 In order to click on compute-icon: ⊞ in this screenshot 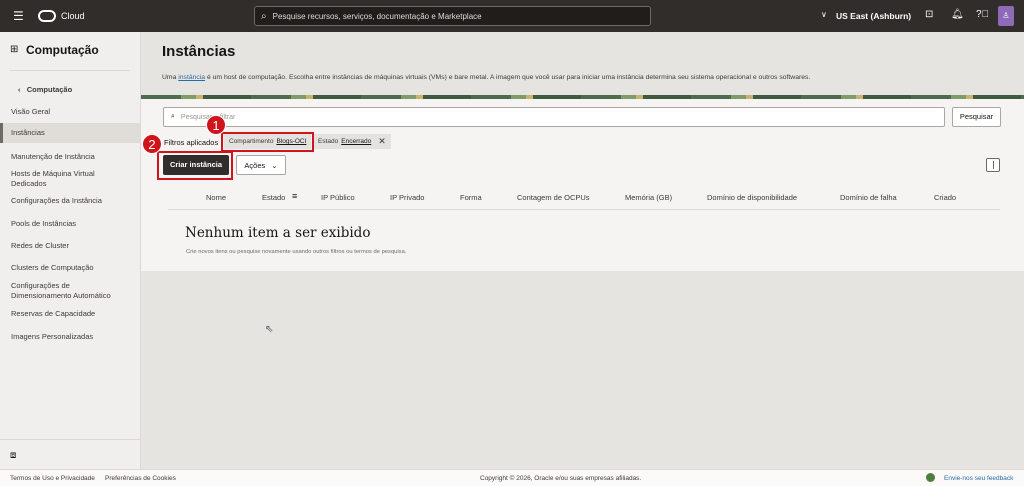, I will do `click(14, 49)`.